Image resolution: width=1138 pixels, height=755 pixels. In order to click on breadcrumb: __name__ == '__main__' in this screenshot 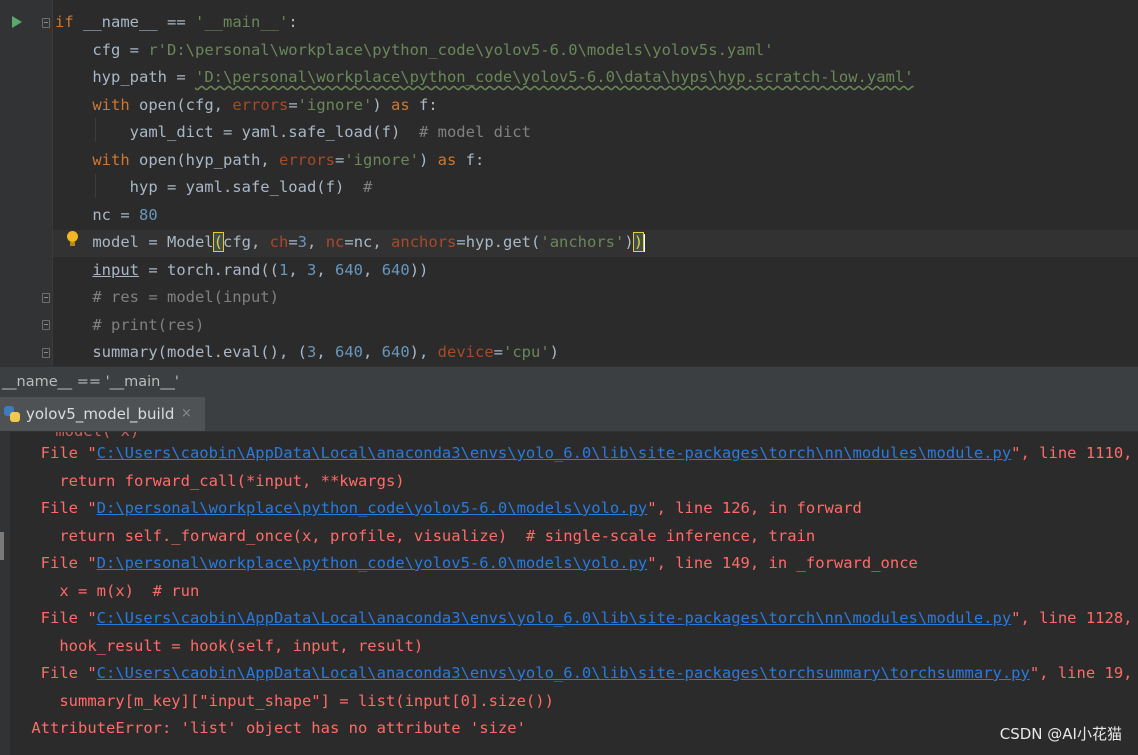, I will do `click(569, 381)`.